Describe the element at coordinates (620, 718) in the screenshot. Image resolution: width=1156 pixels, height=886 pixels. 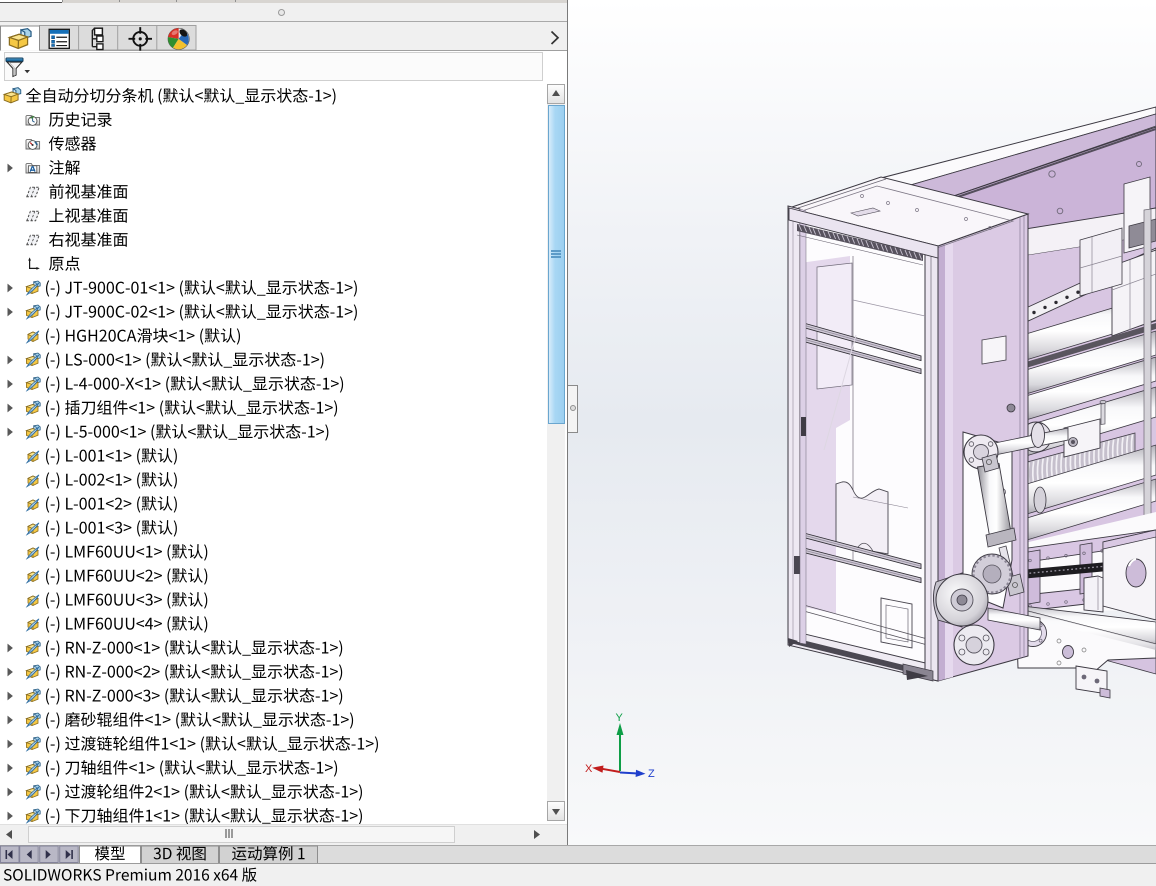
I see `svg-text: Y` at that location.